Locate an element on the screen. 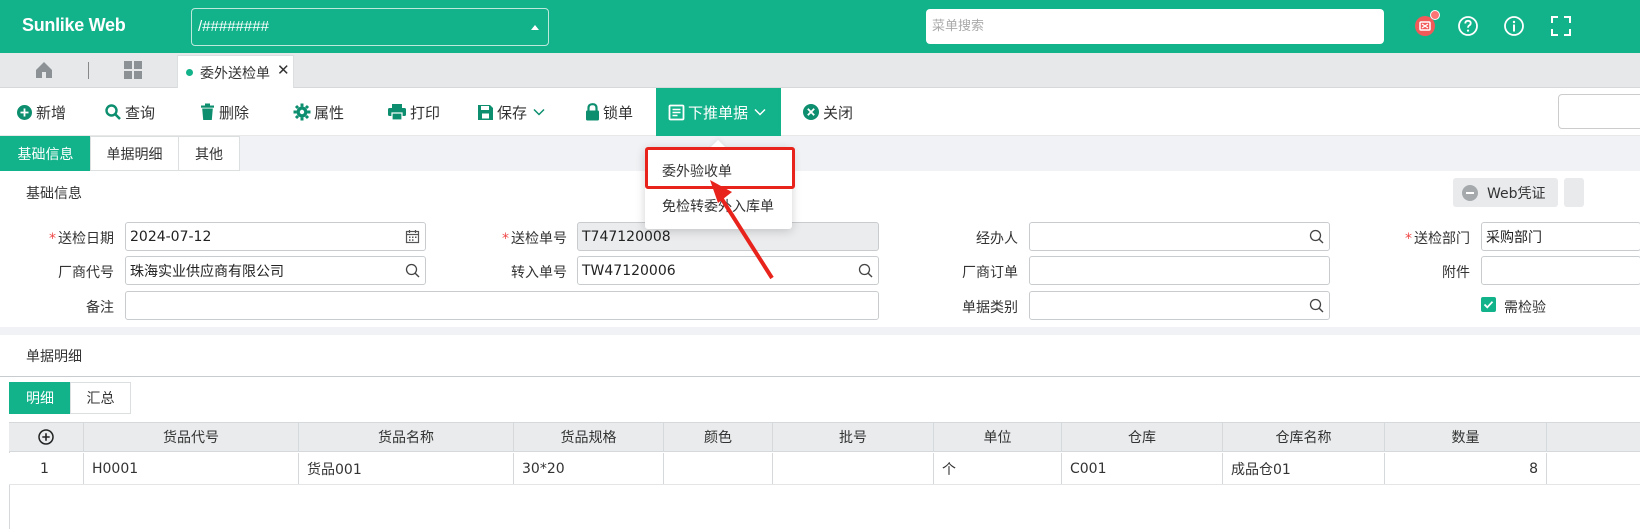 The width and height of the screenshot is (1640, 529). tab-basic-info: 基础信息 is located at coordinates (45, 153).